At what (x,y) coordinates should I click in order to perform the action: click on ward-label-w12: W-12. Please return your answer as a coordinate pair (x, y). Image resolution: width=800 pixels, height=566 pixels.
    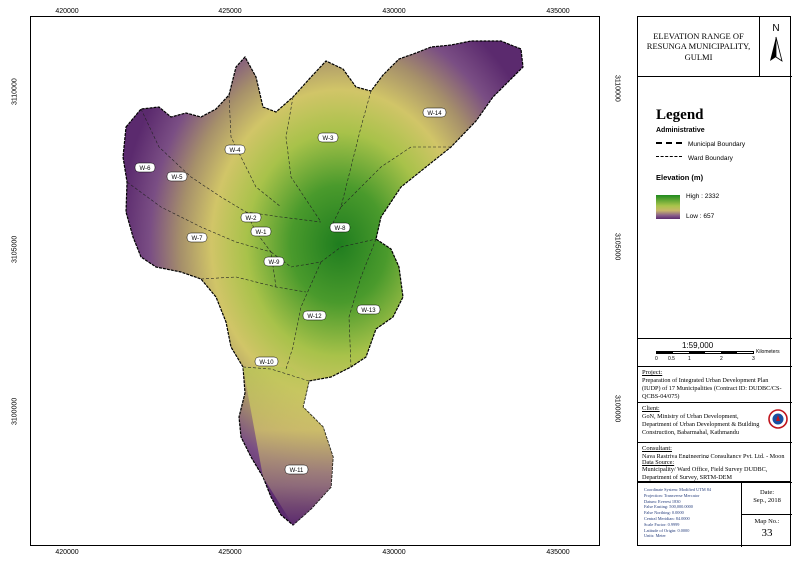
    Looking at the image, I should click on (314, 315).